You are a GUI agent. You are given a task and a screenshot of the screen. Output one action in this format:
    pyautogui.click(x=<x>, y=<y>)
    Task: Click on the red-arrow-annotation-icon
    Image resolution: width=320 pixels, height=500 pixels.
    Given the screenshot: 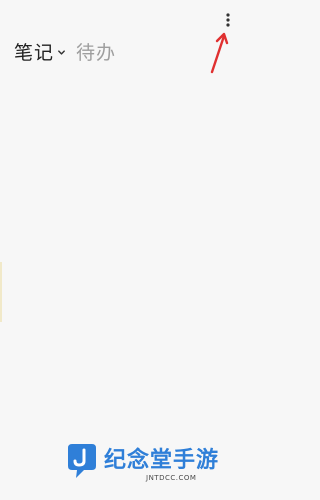 What is the action you would take?
    pyautogui.click(x=219, y=53)
    